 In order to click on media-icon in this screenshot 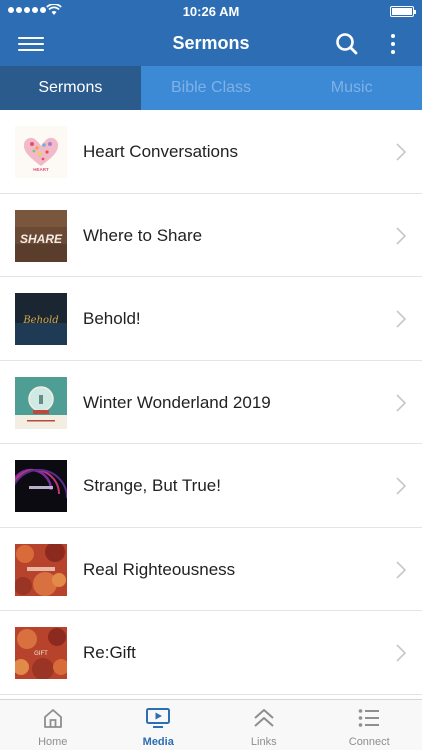, I will do `click(158, 718)`.